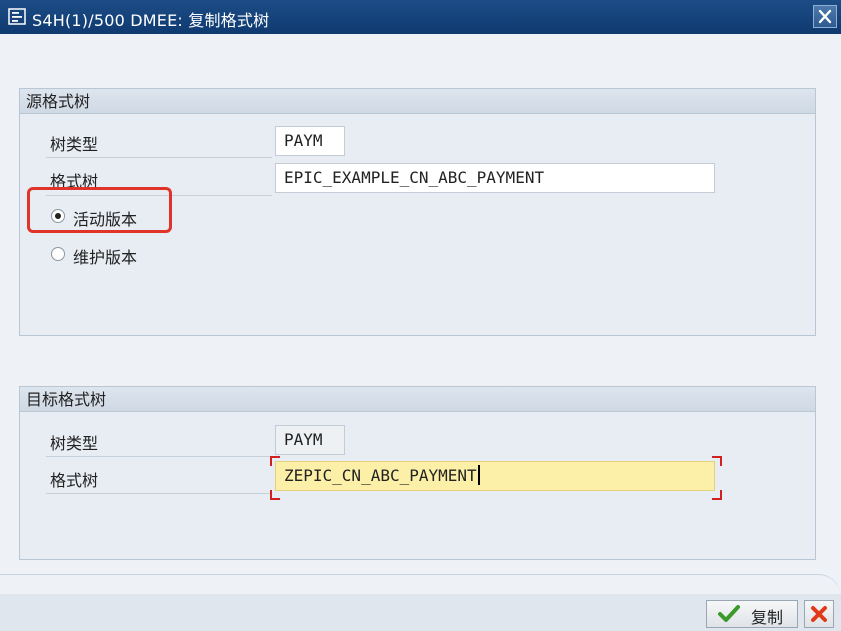 Image resolution: width=841 pixels, height=631 pixels. Describe the element at coordinates (74, 144) in the screenshot. I see `source-tree-type-label: 树类型` at that location.